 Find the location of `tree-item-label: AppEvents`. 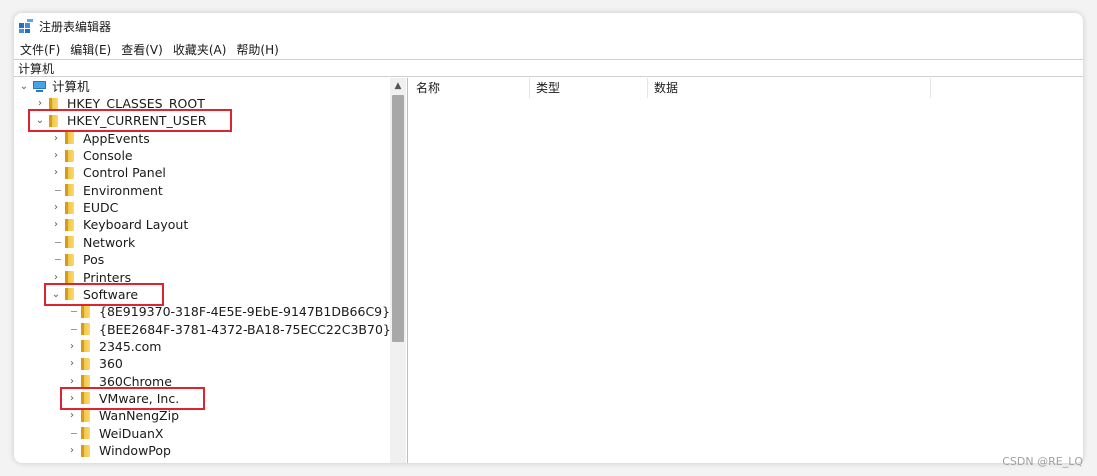

tree-item-label: AppEvents is located at coordinates (116, 138).